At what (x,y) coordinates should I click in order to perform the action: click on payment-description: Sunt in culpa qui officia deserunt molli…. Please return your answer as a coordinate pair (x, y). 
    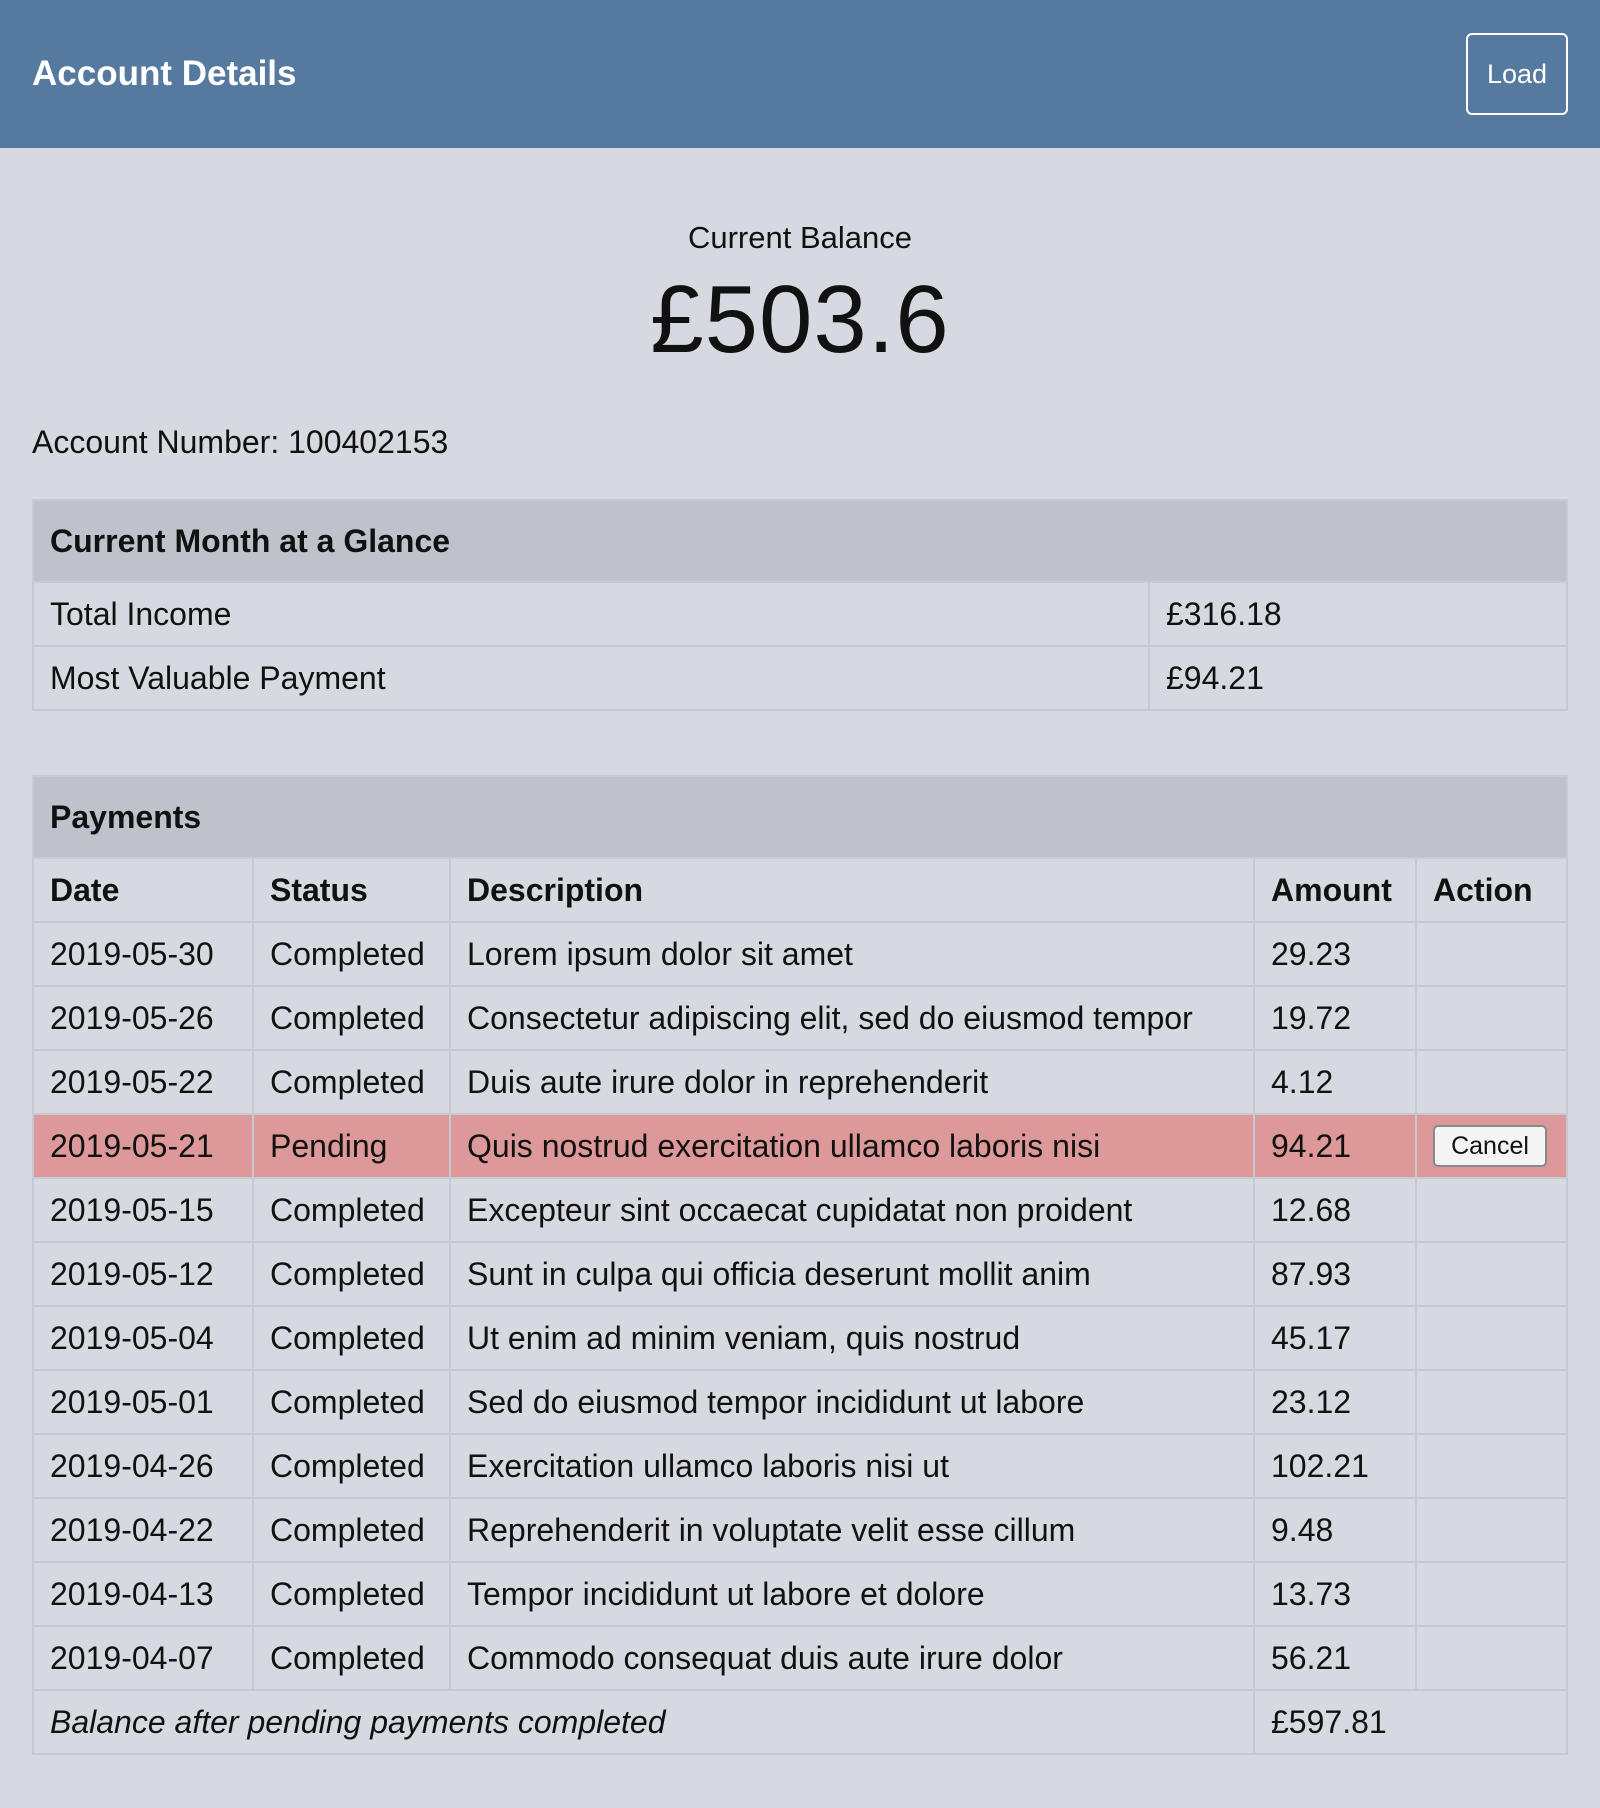
    Looking at the image, I should click on (852, 1274).